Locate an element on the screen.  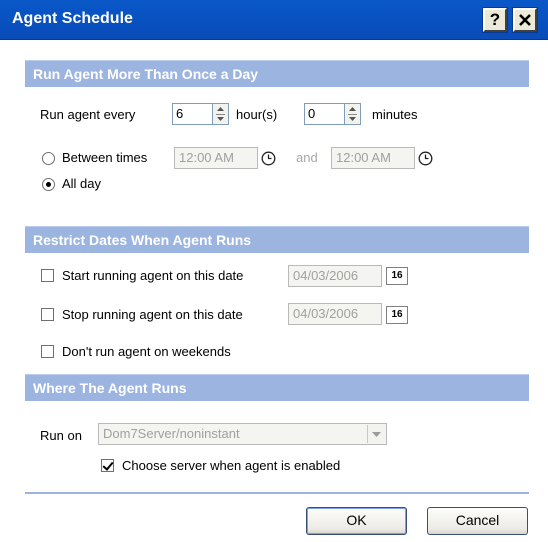
start-time-input: 12:00 AM is located at coordinates (216, 158).